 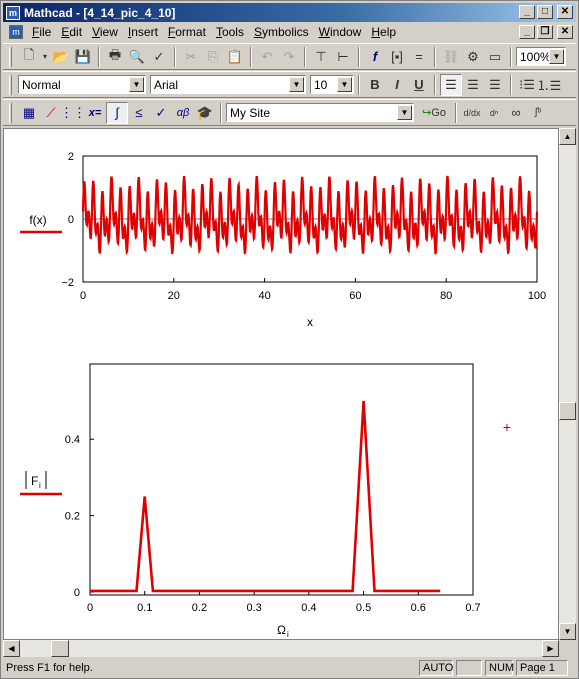 I want to click on spell-check-icon: ✓, so click(x=159, y=57).